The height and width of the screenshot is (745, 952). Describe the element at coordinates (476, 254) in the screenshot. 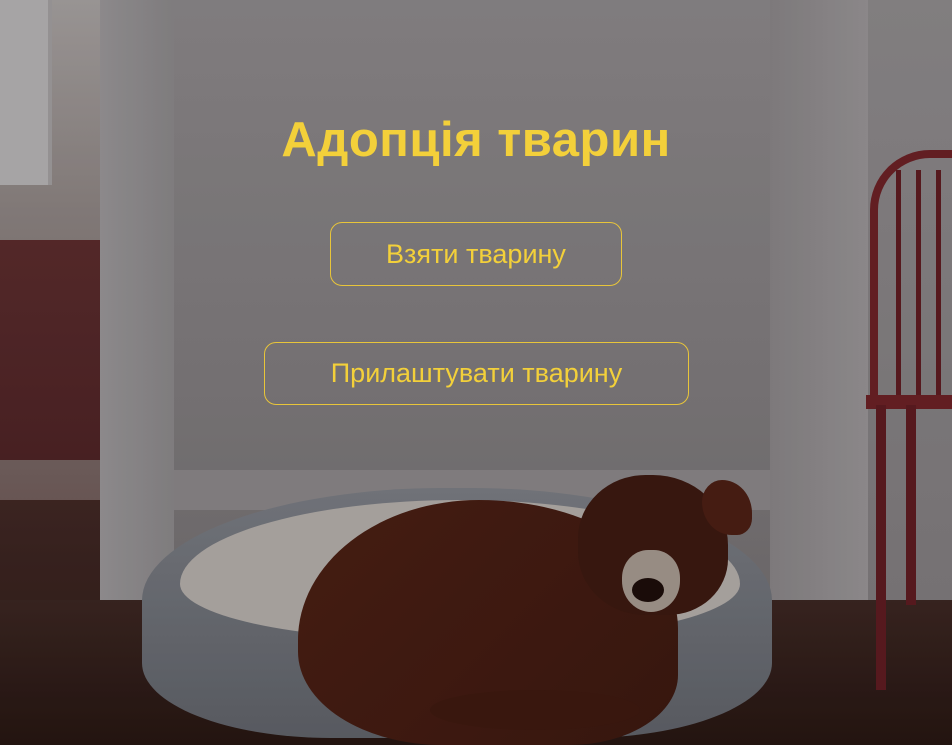

I see `adopt-pet-button: Взяти тварину` at that location.